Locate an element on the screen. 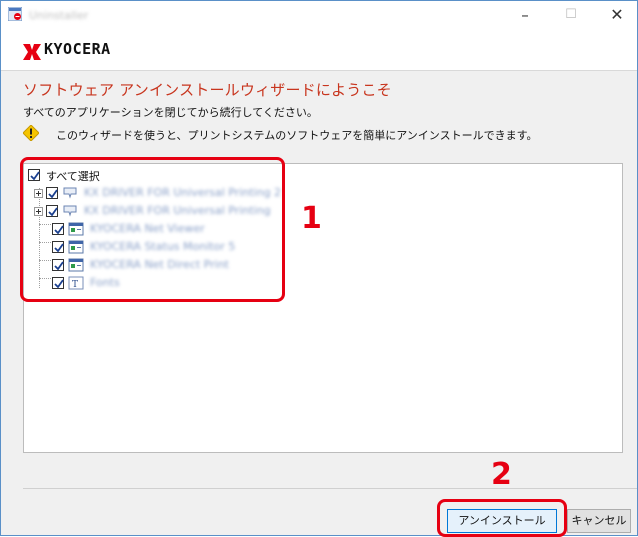 The width and height of the screenshot is (638, 537). kyocera-logo-icon is located at coordinates (32, 52).